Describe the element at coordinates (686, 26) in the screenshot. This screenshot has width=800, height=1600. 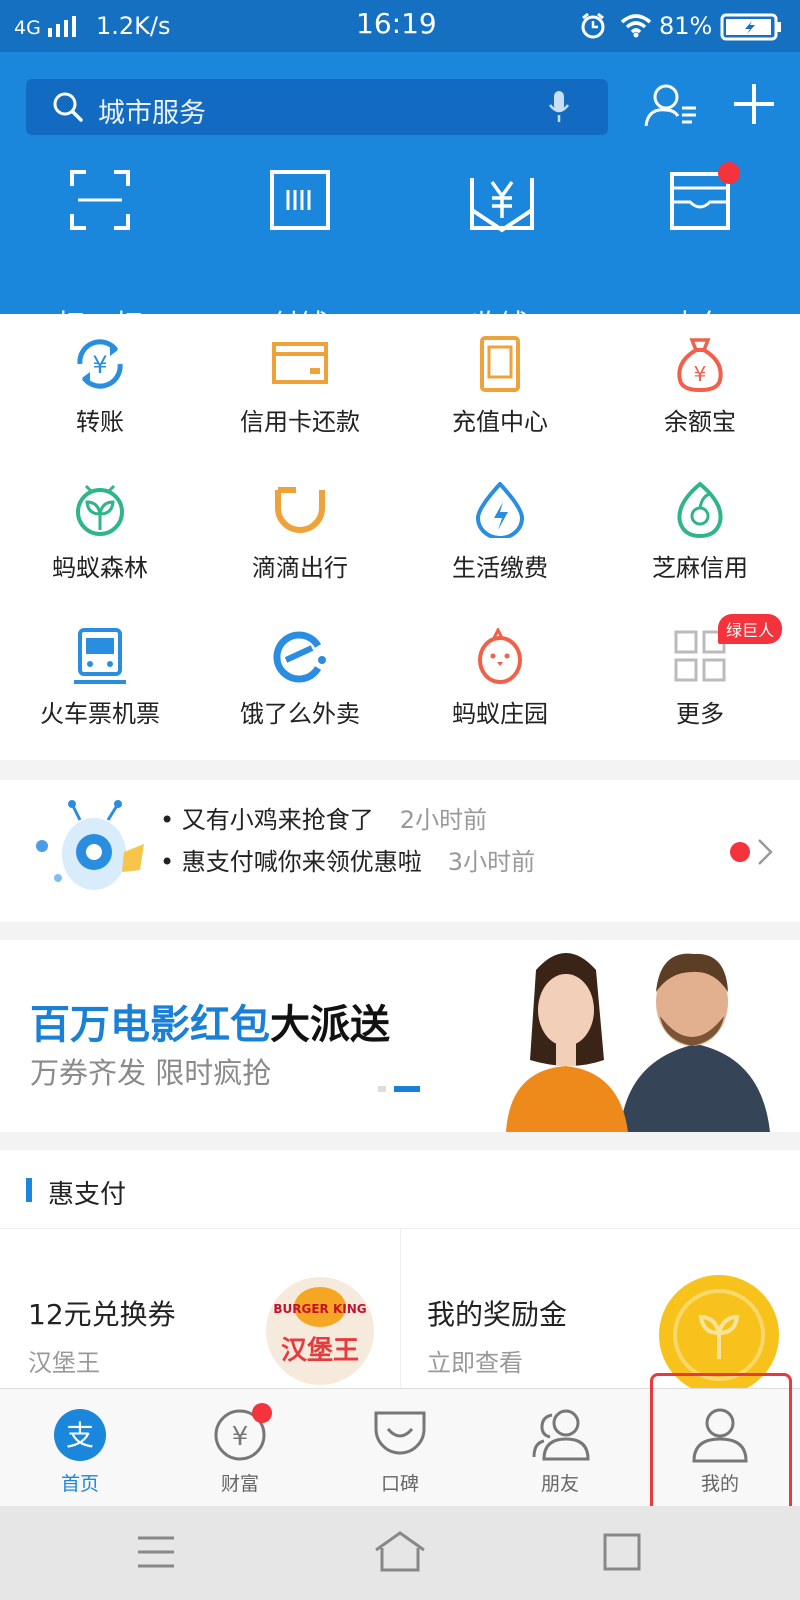
I see `battery-percent: 81%` at that location.